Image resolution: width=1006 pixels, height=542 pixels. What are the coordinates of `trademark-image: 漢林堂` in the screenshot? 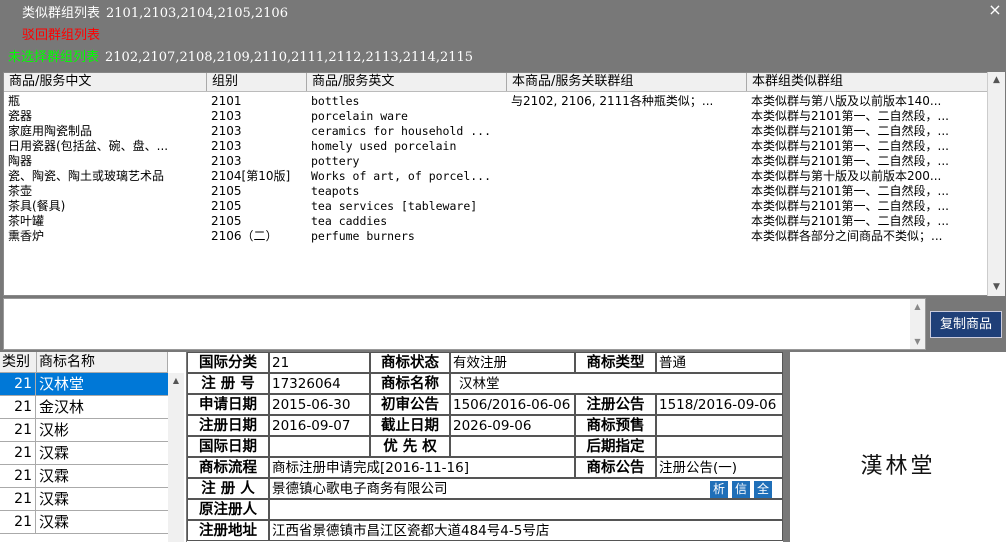 It's located at (898, 447).